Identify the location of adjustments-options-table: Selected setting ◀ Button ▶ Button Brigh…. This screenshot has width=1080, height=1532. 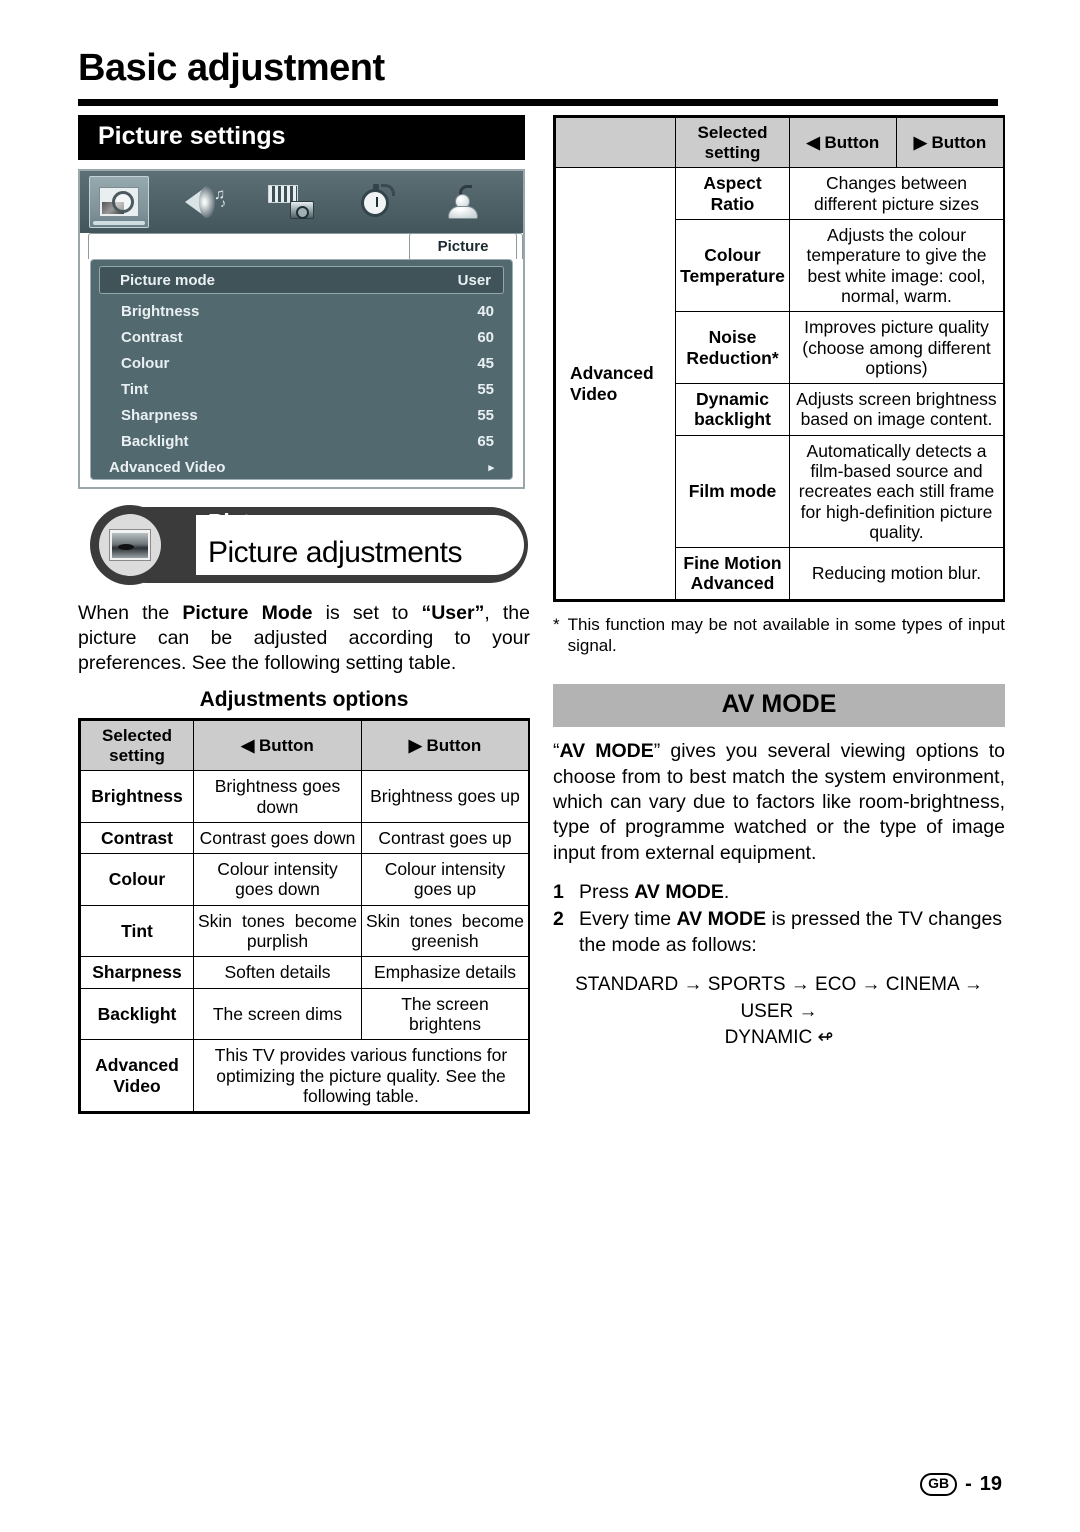
(304, 916).